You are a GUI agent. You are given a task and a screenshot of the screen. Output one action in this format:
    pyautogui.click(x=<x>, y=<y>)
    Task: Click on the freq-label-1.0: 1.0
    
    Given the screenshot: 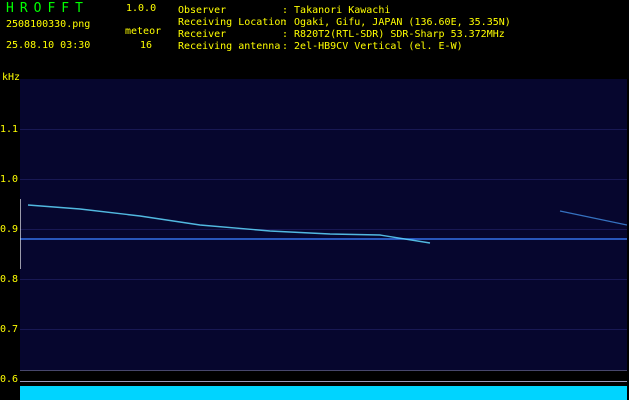 What is the action you would take?
    pyautogui.click(x=9, y=179)
    